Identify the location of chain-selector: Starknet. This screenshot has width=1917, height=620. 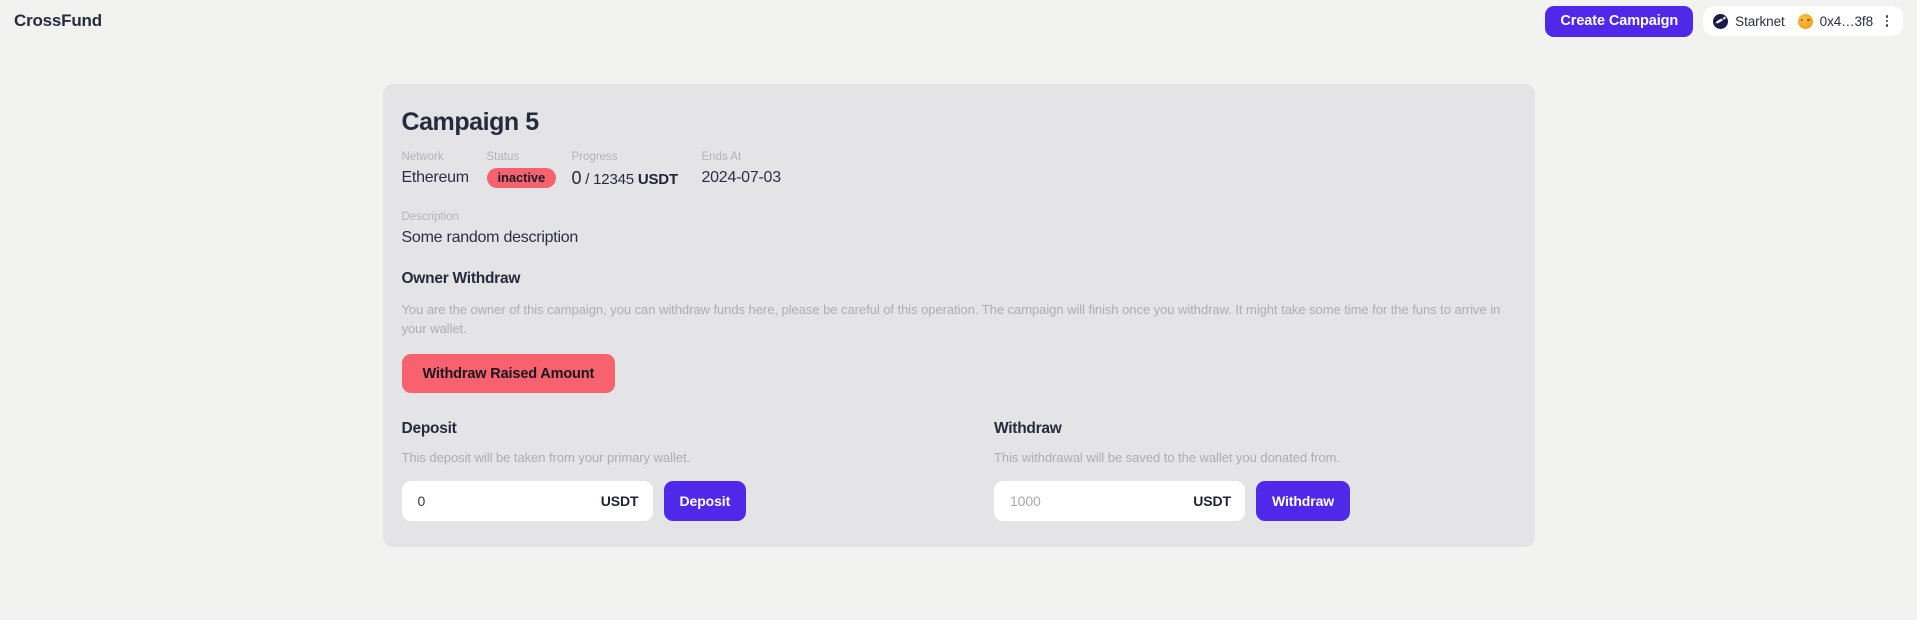
(1751, 21).